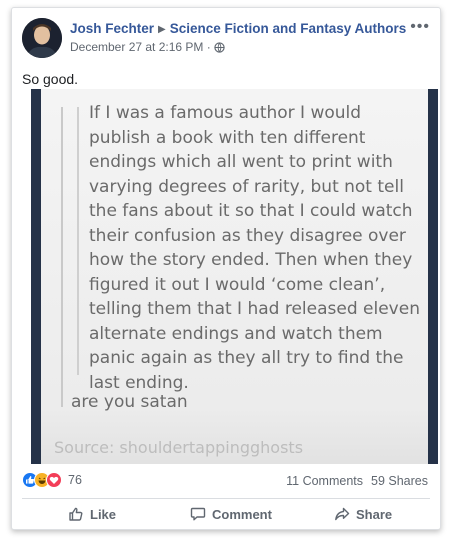 The height and width of the screenshot is (541, 450). I want to click on comment-share-counts: 11 Comments 59 Shares, so click(353, 481).